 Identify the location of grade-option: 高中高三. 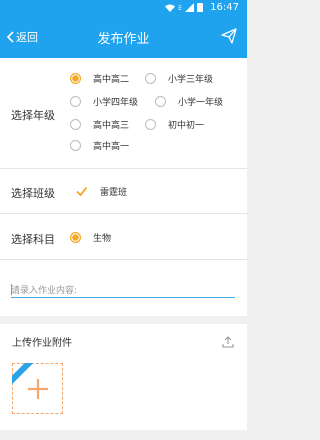
(99, 124).